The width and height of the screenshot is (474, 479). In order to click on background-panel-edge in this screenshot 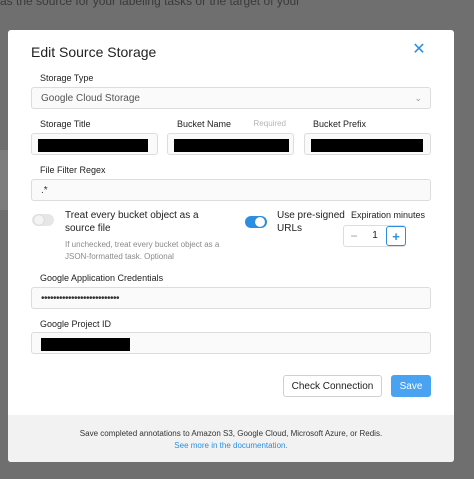, I will do `click(4, 180)`.